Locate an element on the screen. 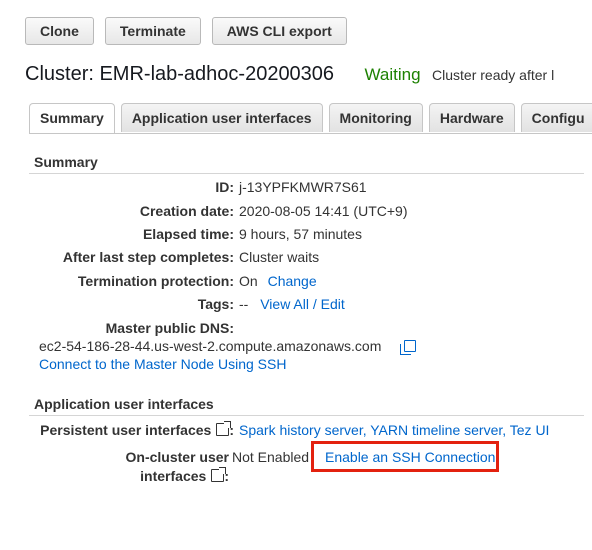 The height and width of the screenshot is (550, 592). tab-divider is located at coordinates (310, 133).